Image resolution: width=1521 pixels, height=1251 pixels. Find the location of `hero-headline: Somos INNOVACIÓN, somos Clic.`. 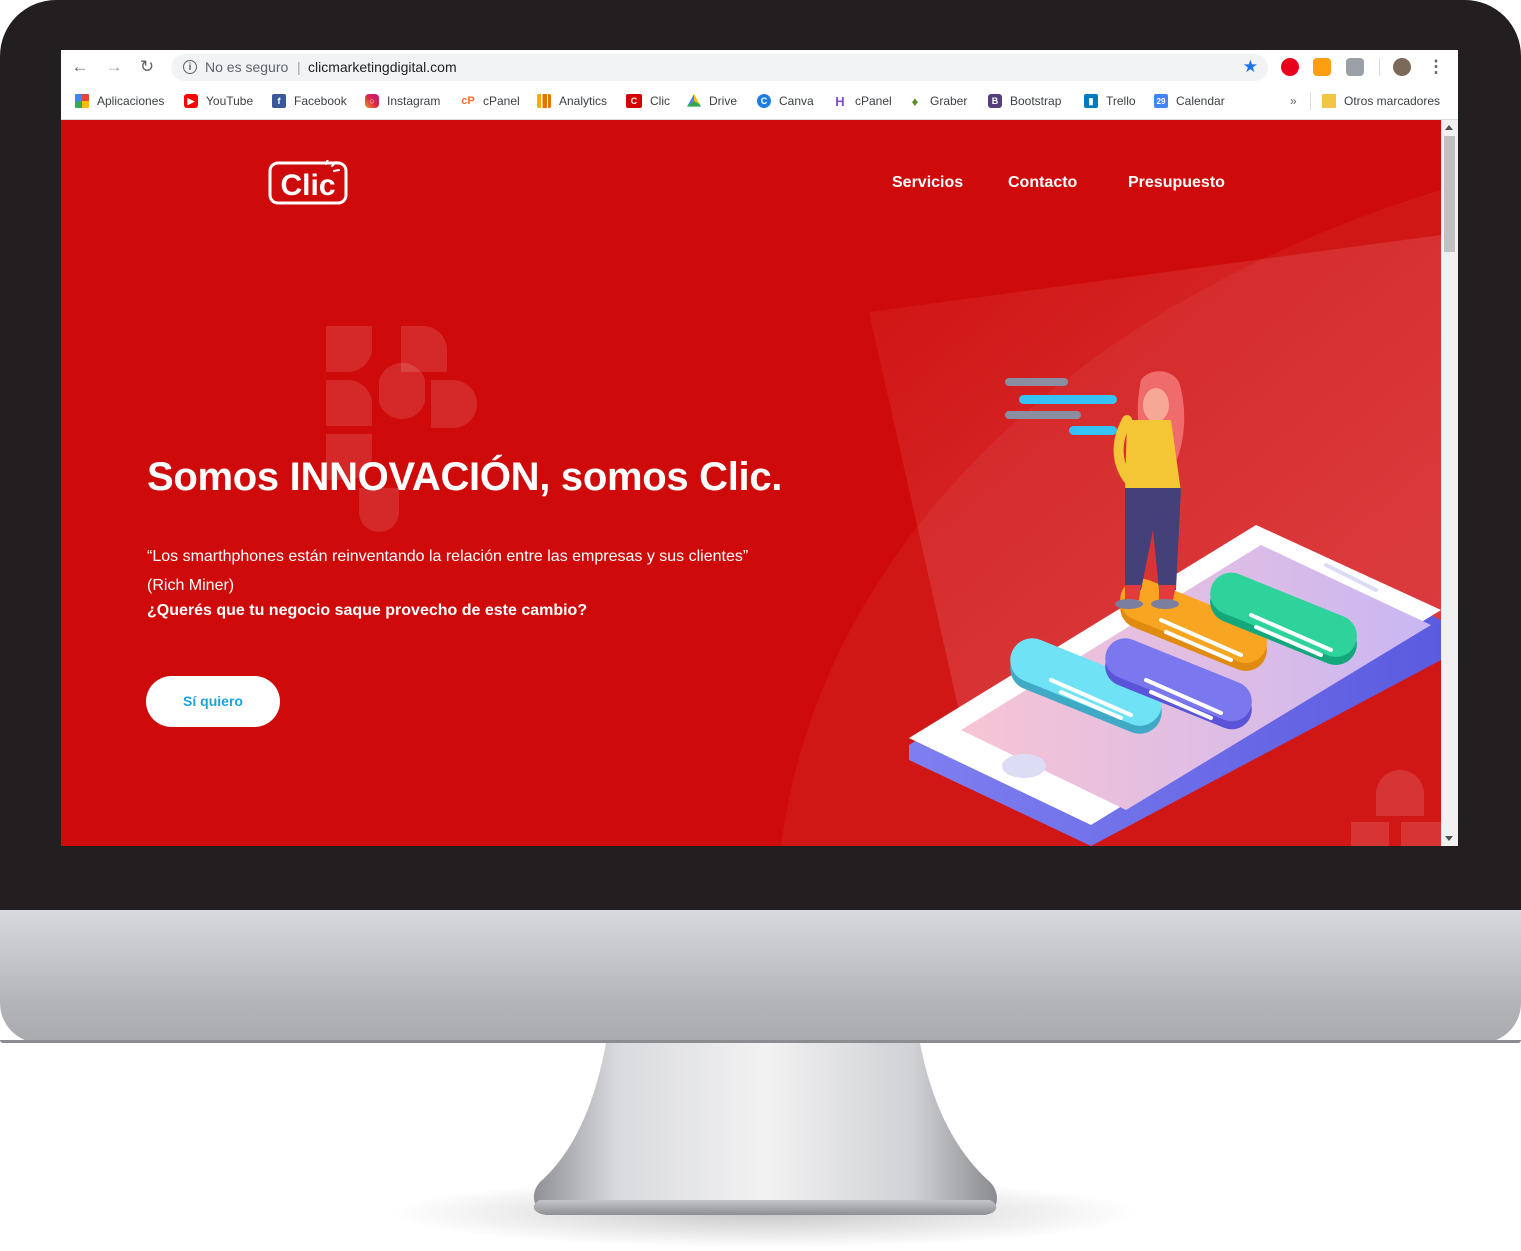

hero-headline: Somos INNOVACIÓN, somos Clic. is located at coordinates (465, 477).